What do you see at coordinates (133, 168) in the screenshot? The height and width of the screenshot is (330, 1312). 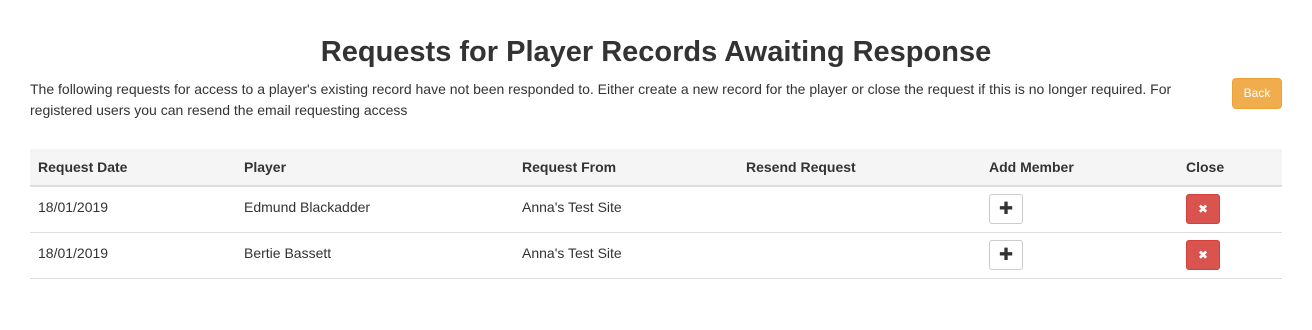 I see `column-header-request-date: Request Date` at bounding box center [133, 168].